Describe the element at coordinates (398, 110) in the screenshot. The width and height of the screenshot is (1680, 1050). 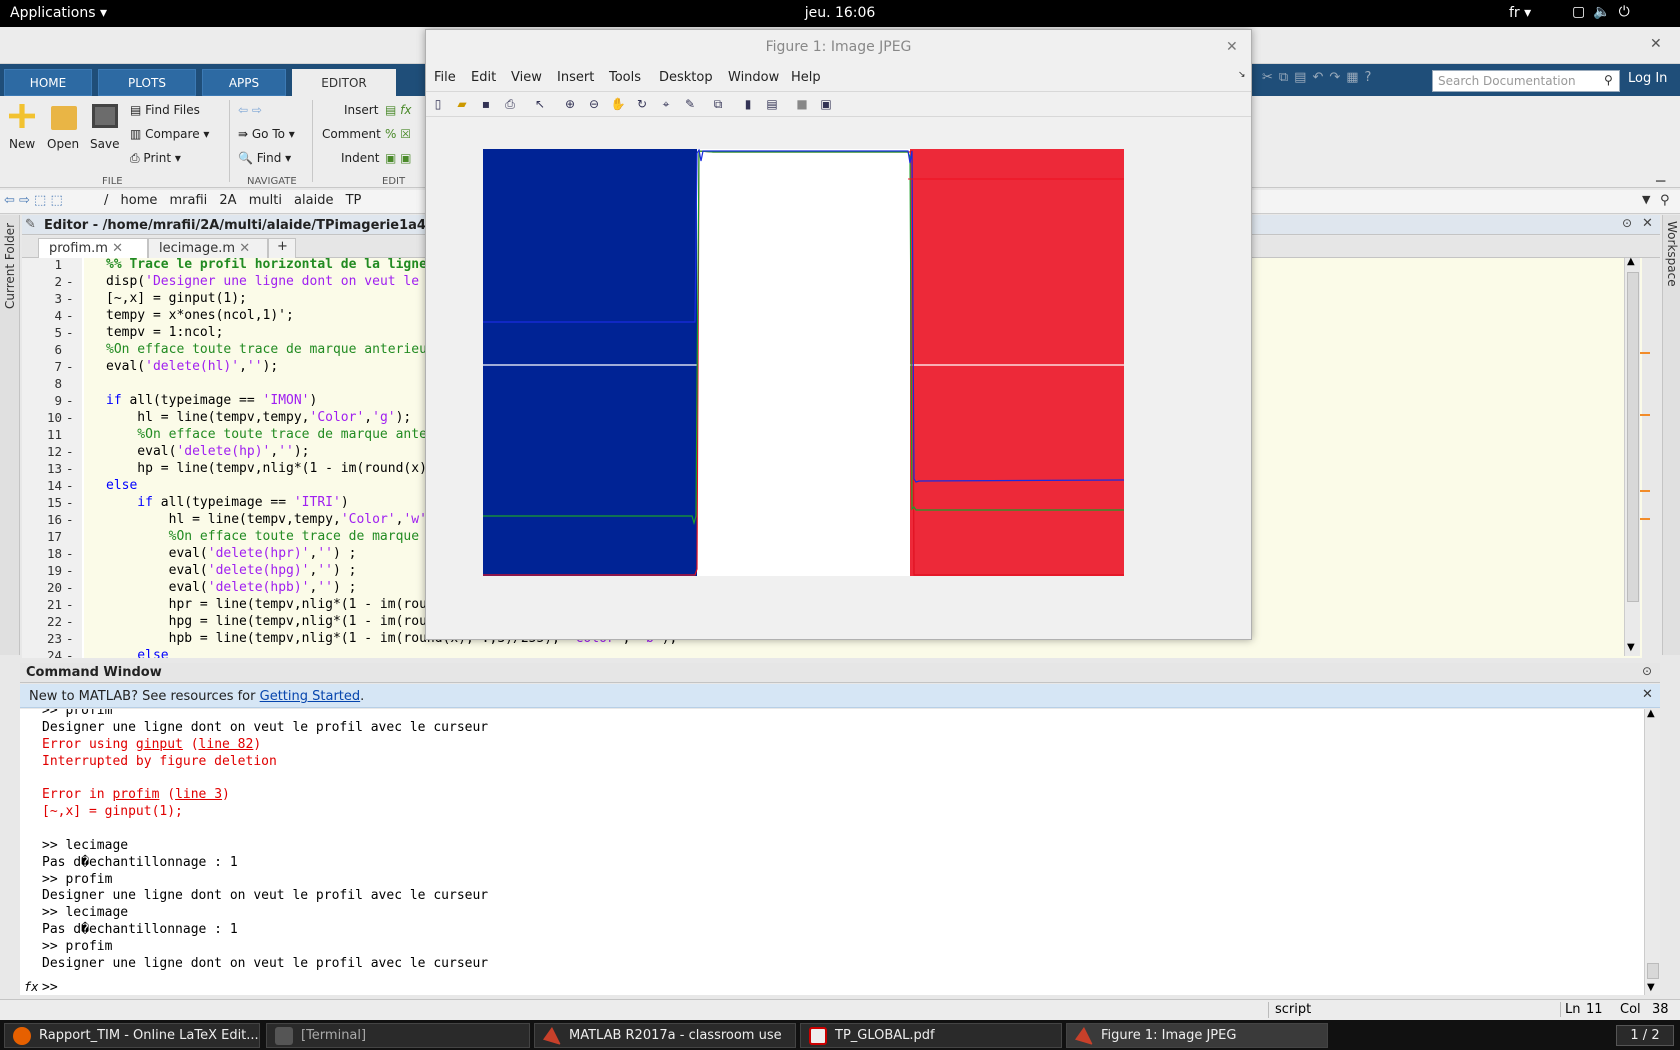
I see `insert-icons: ▤ fx` at that location.